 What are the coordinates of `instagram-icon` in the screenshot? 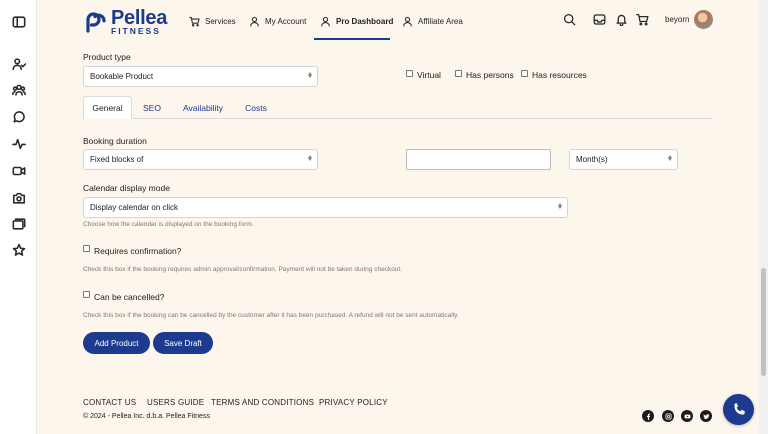 It's located at (668, 416).